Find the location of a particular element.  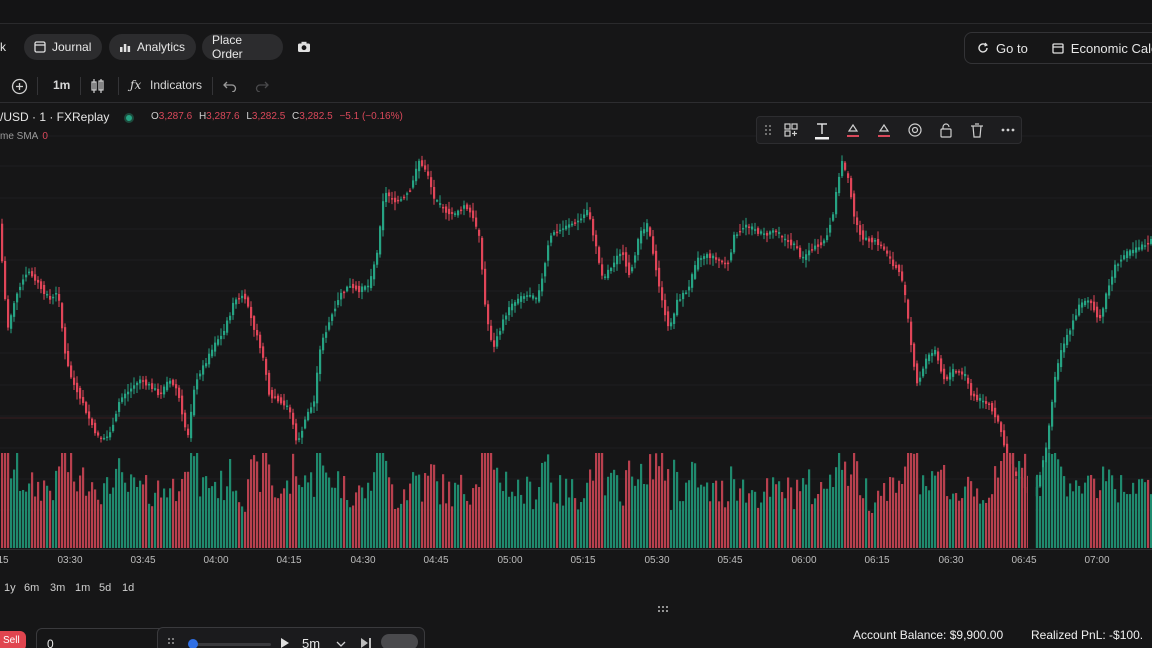

more-icon is located at coordinates (1008, 130).